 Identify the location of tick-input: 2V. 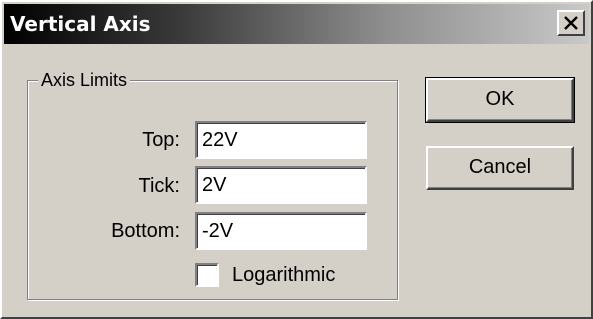
(281, 185).